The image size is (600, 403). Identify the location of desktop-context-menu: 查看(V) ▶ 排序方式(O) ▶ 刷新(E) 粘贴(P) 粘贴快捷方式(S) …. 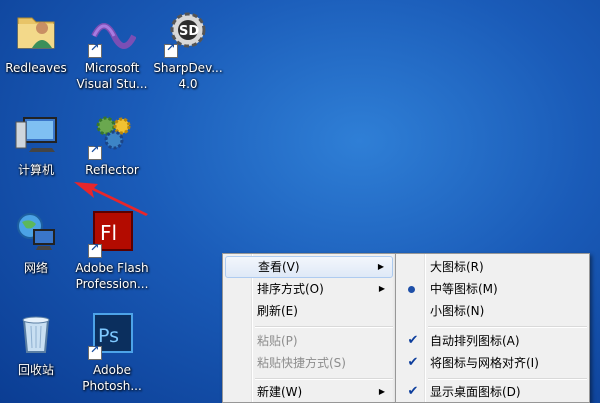
(309, 328).